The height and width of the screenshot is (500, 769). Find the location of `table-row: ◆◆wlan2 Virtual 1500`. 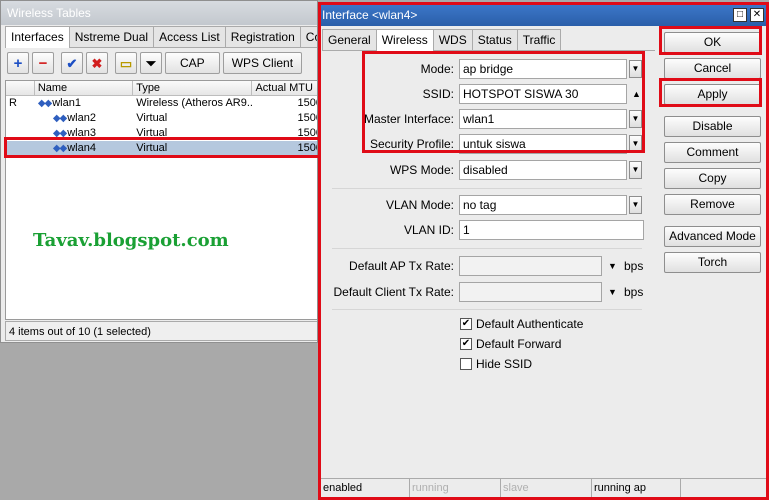

table-row: ◆◆wlan2 Virtual 1500 is located at coordinates (161, 118).